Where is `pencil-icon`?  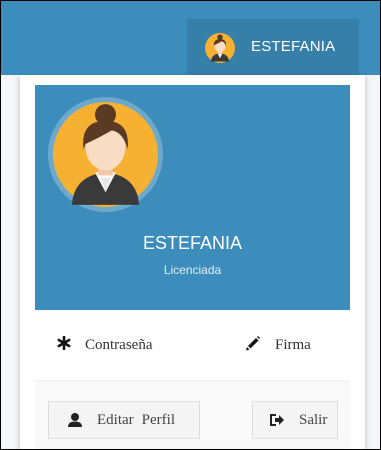
pencil-icon is located at coordinates (253, 345).